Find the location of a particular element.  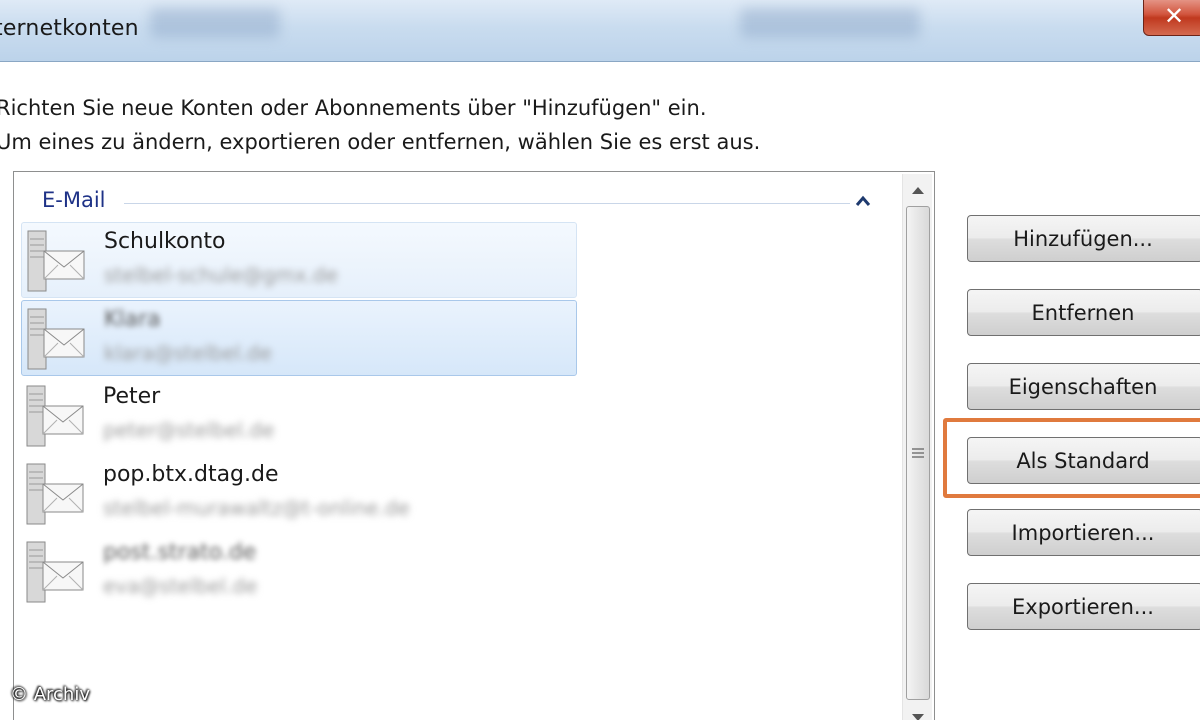

remove-button: Entfernen is located at coordinates (1083, 312).